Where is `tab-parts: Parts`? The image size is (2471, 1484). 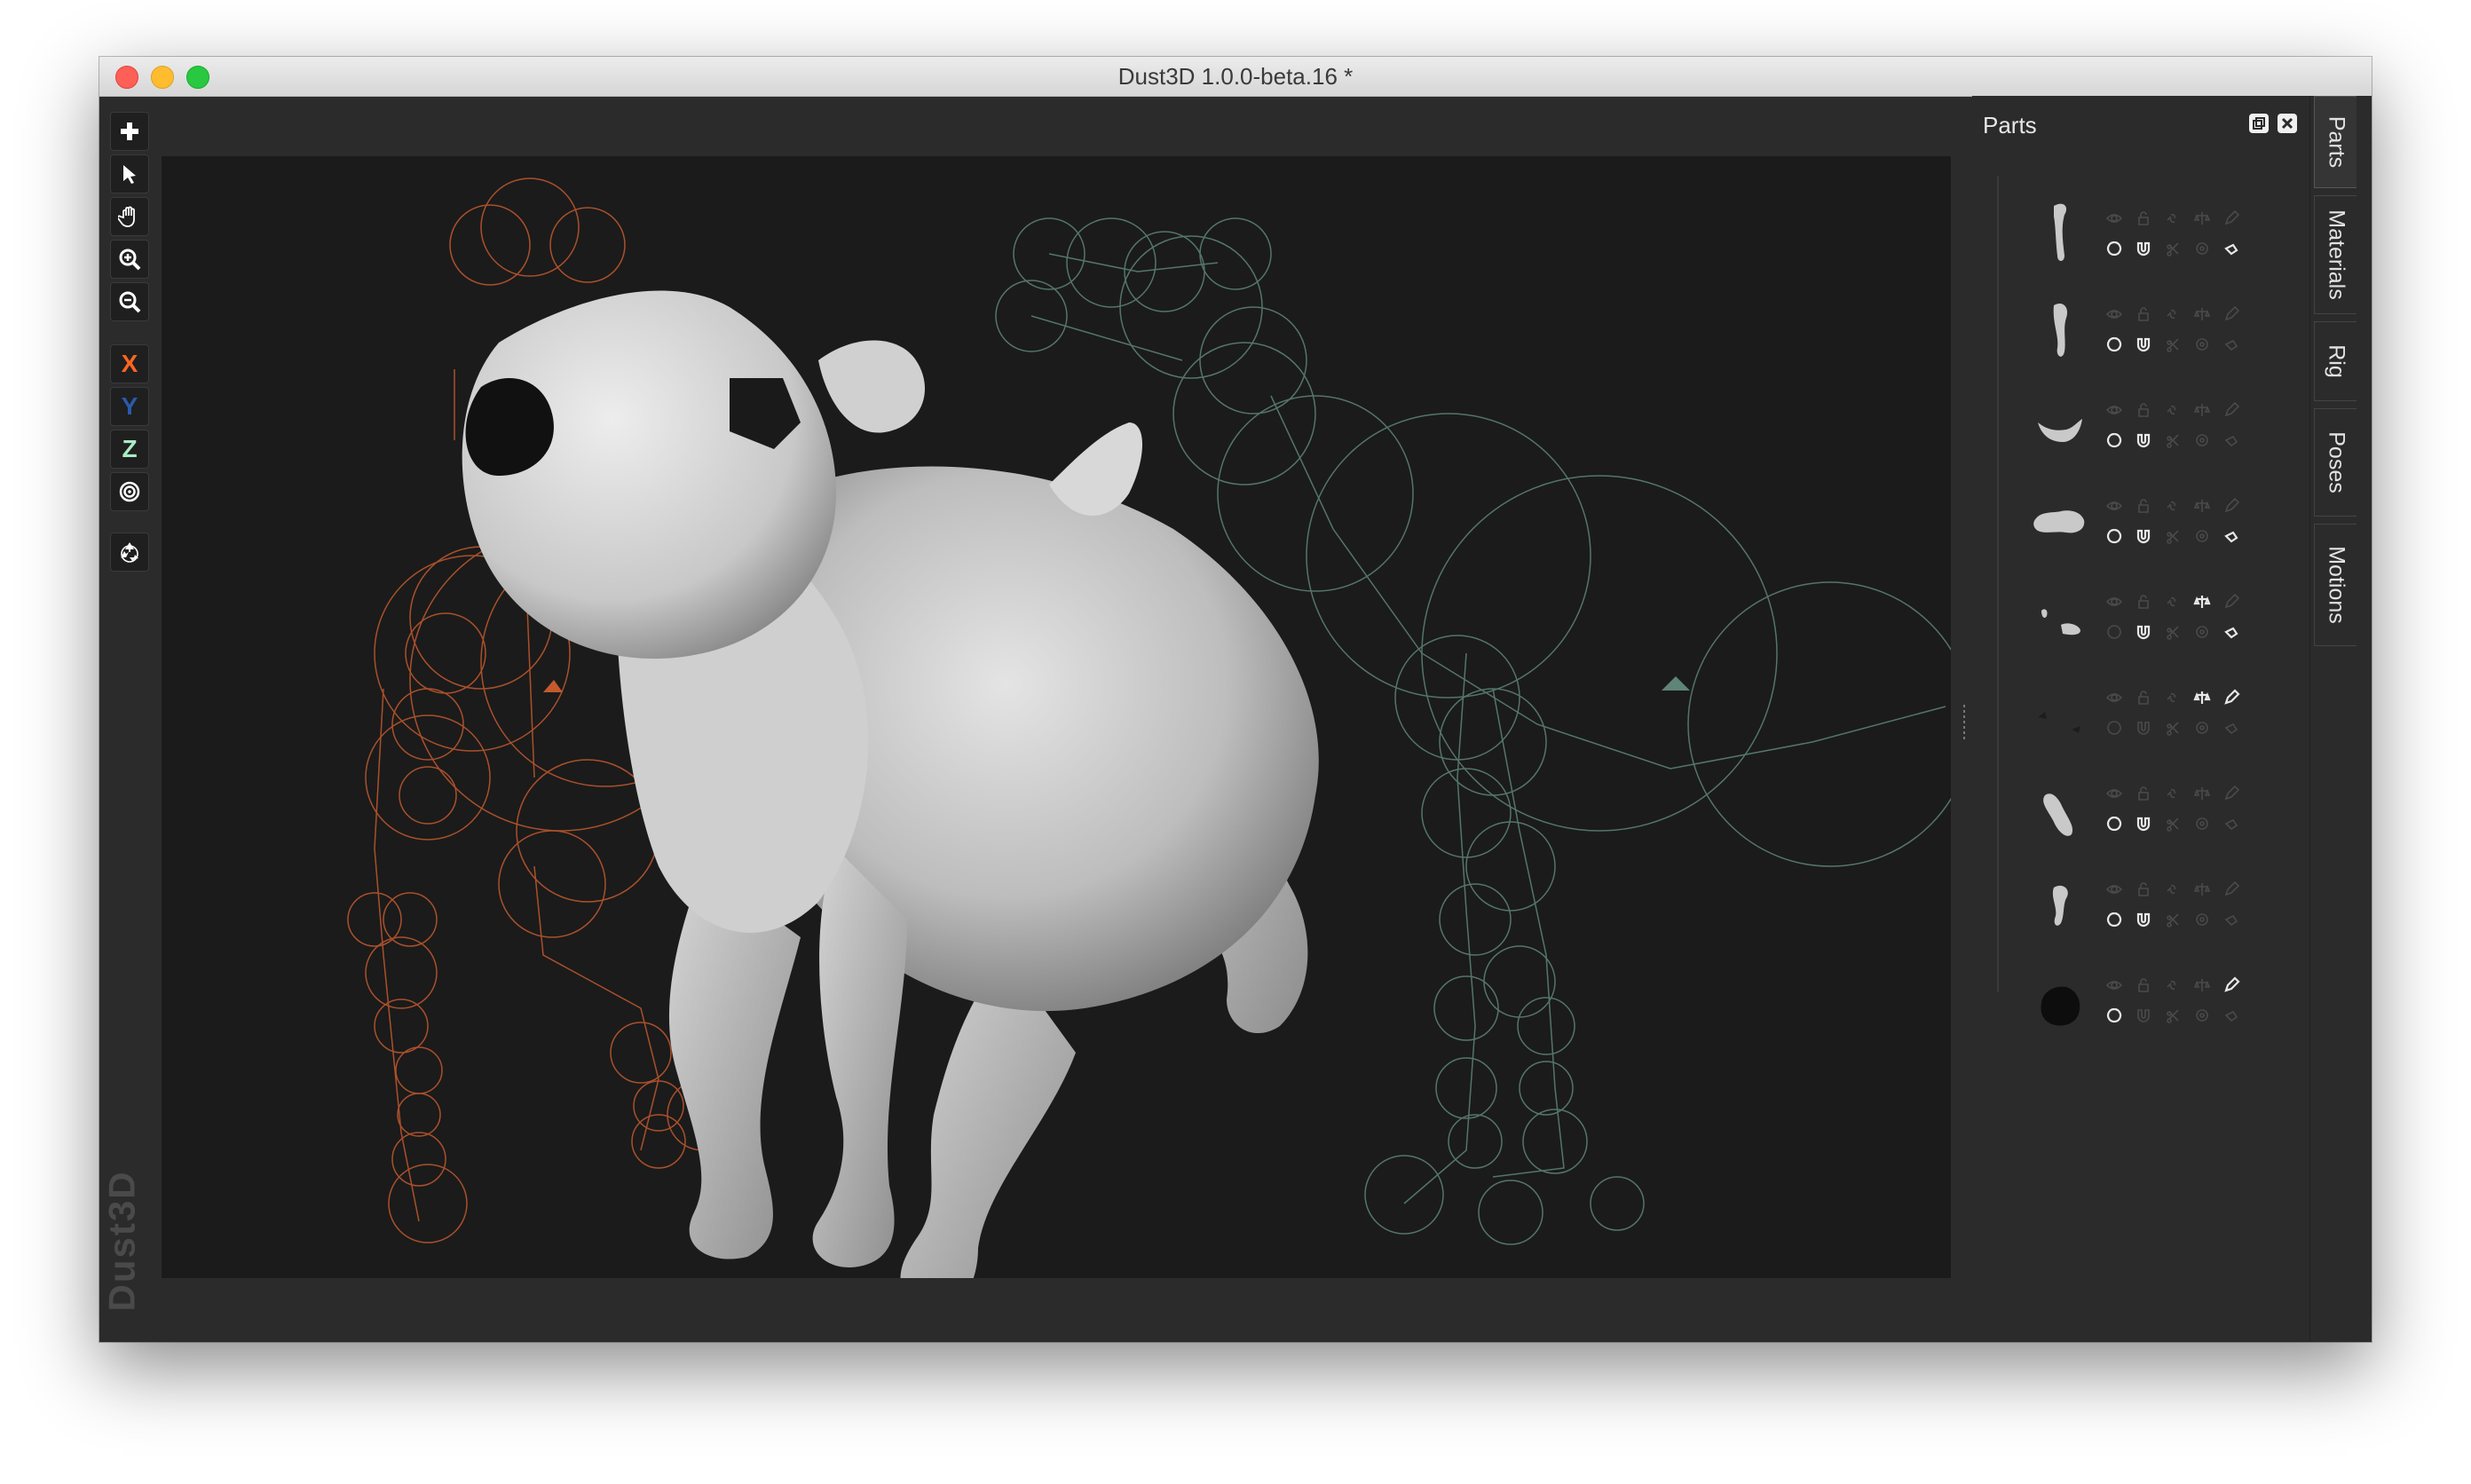 tab-parts: Parts is located at coordinates (2335, 142).